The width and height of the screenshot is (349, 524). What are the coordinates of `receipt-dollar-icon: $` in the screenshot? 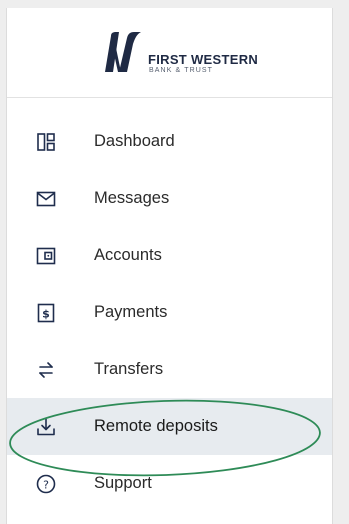 It's located at (46, 313).